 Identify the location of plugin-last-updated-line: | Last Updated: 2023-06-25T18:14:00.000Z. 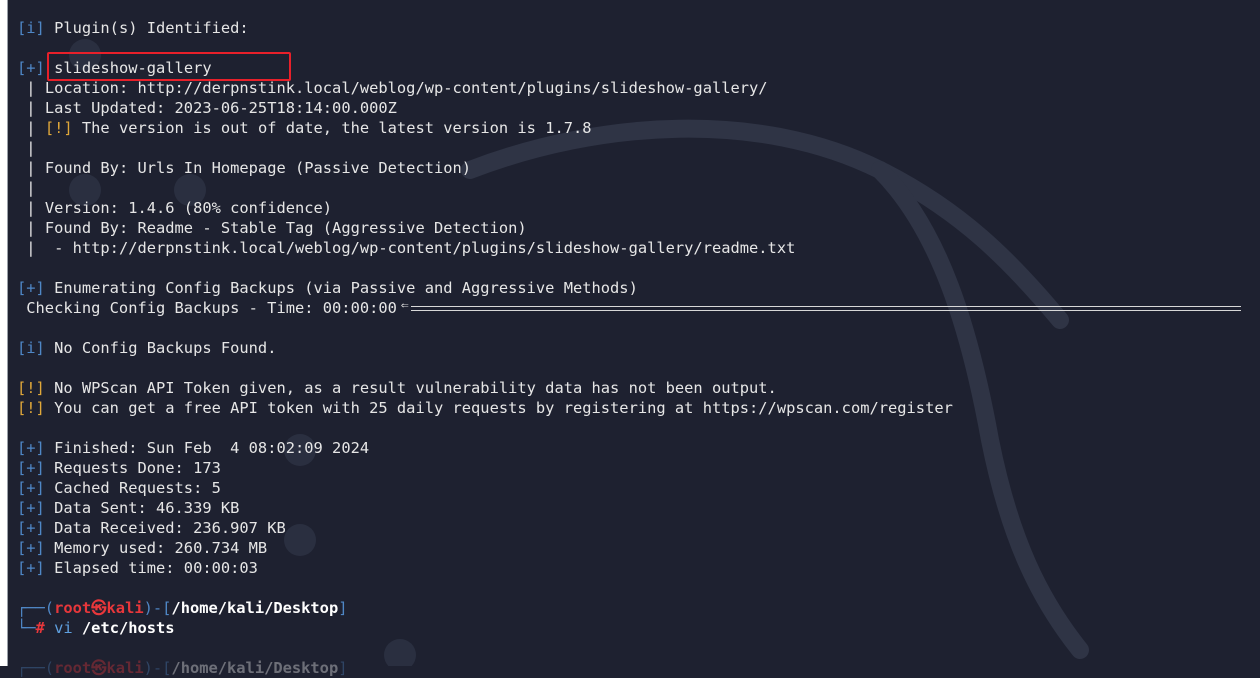
(207, 108).